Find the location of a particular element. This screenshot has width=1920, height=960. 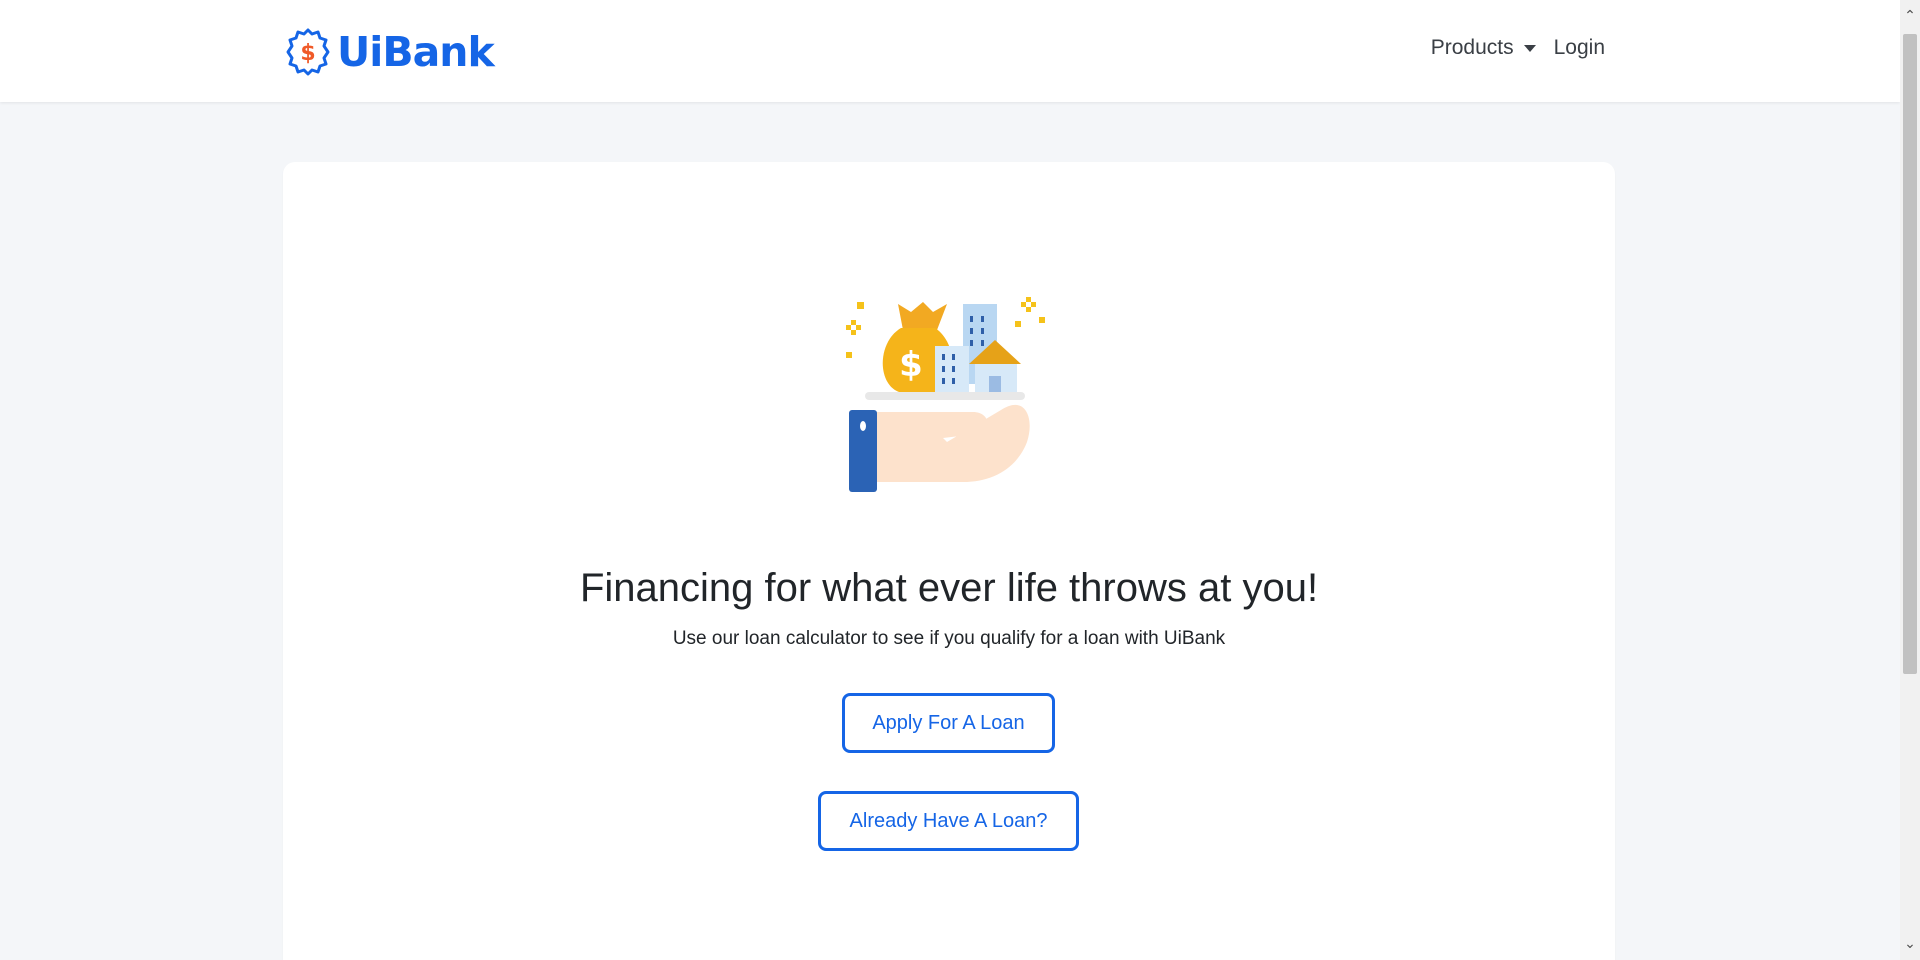

apply-for-loan-button: Apply For A Loan is located at coordinates (948, 723).